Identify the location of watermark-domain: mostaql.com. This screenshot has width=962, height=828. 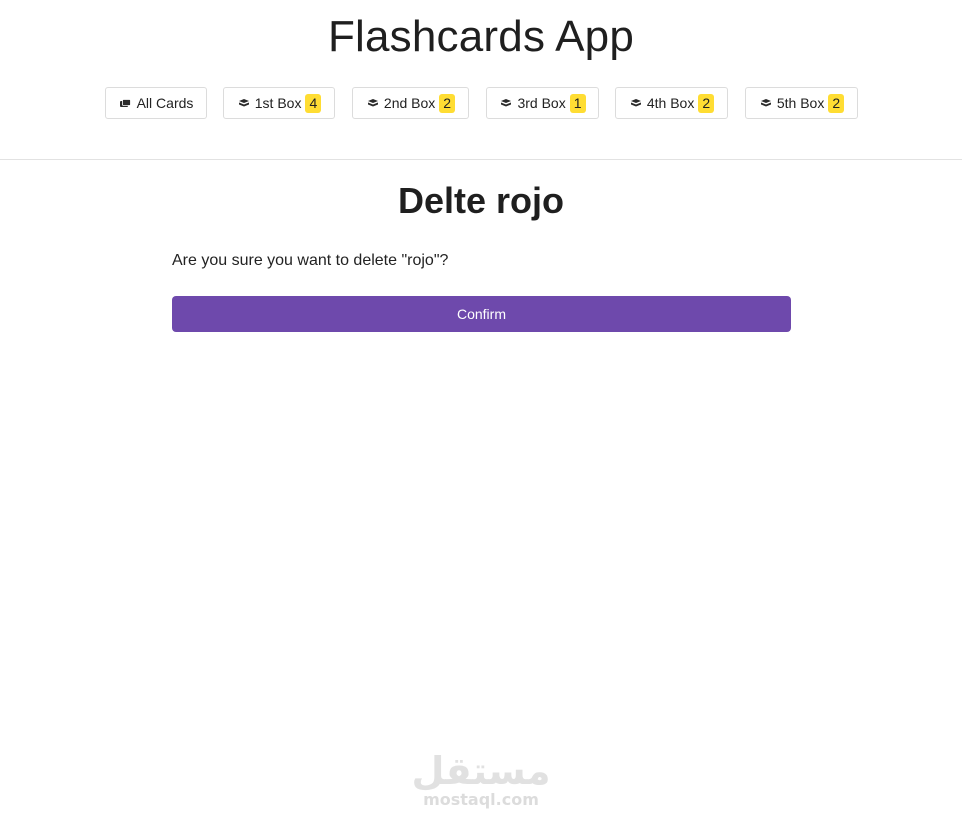
(481, 799).